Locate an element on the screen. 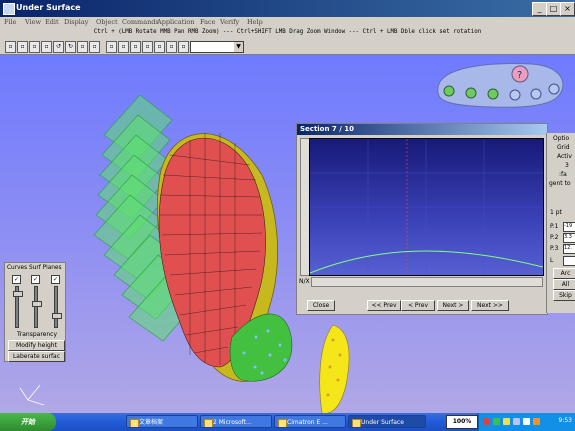 This screenshot has width=575, height=431. clock: 9:53 is located at coordinates (565, 420).